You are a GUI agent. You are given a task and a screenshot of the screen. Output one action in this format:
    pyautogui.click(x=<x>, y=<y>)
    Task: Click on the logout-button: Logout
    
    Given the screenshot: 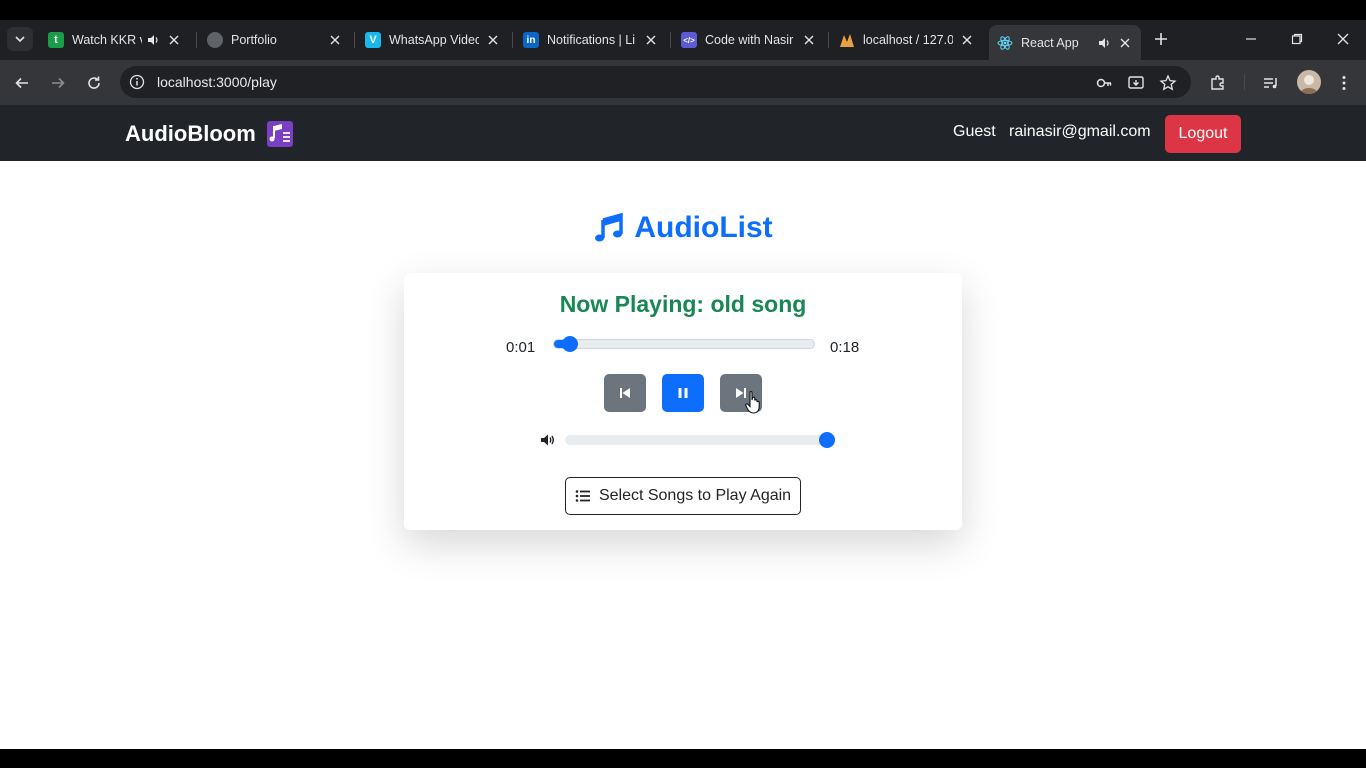 What is the action you would take?
    pyautogui.click(x=1203, y=134)
    